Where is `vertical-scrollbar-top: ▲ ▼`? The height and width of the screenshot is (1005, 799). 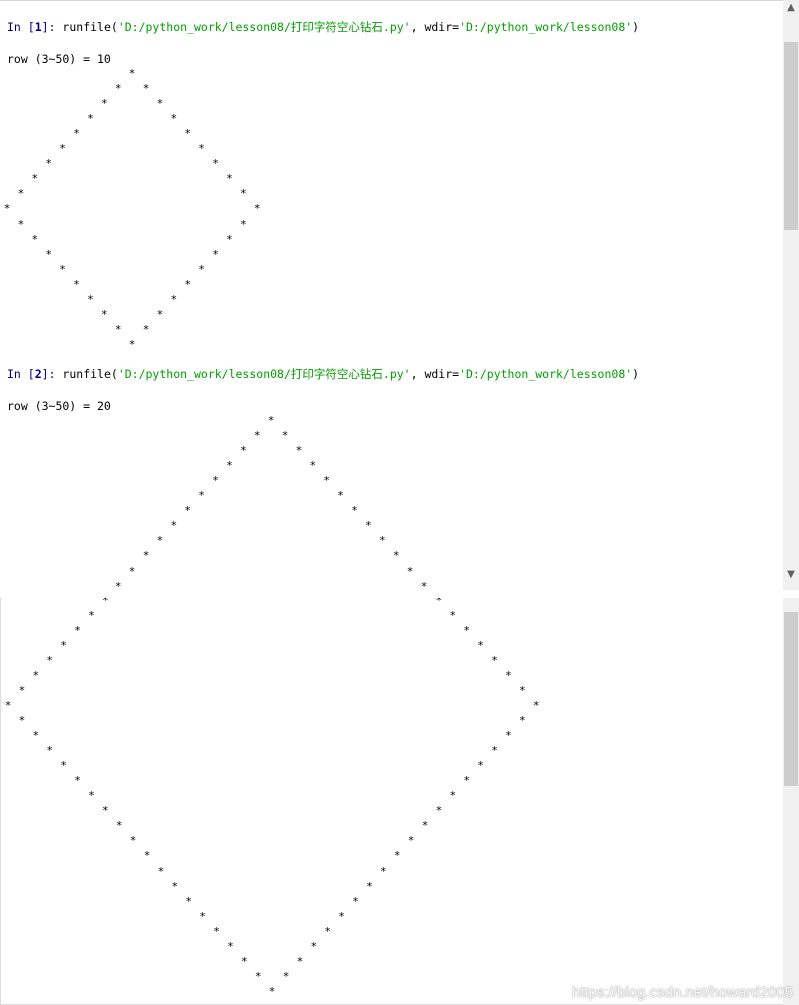
vertical-scrollbar-top: ▲ ▼ is located at coordinates (791, 295).